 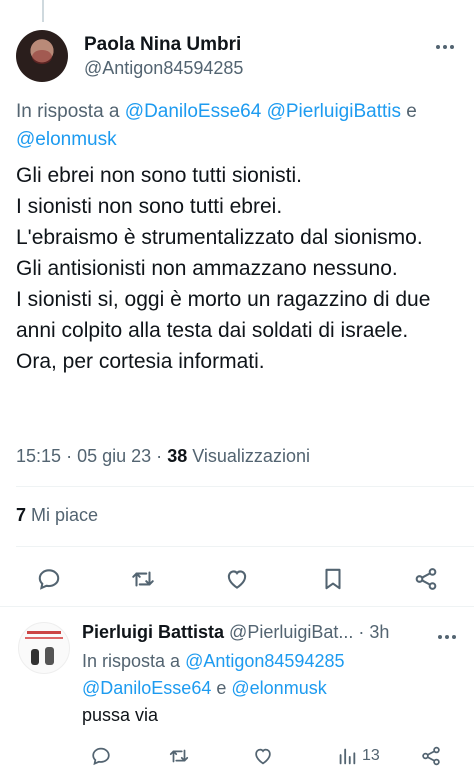 I want to click on likes-label: Mi piace, so click(x=65, y=515).